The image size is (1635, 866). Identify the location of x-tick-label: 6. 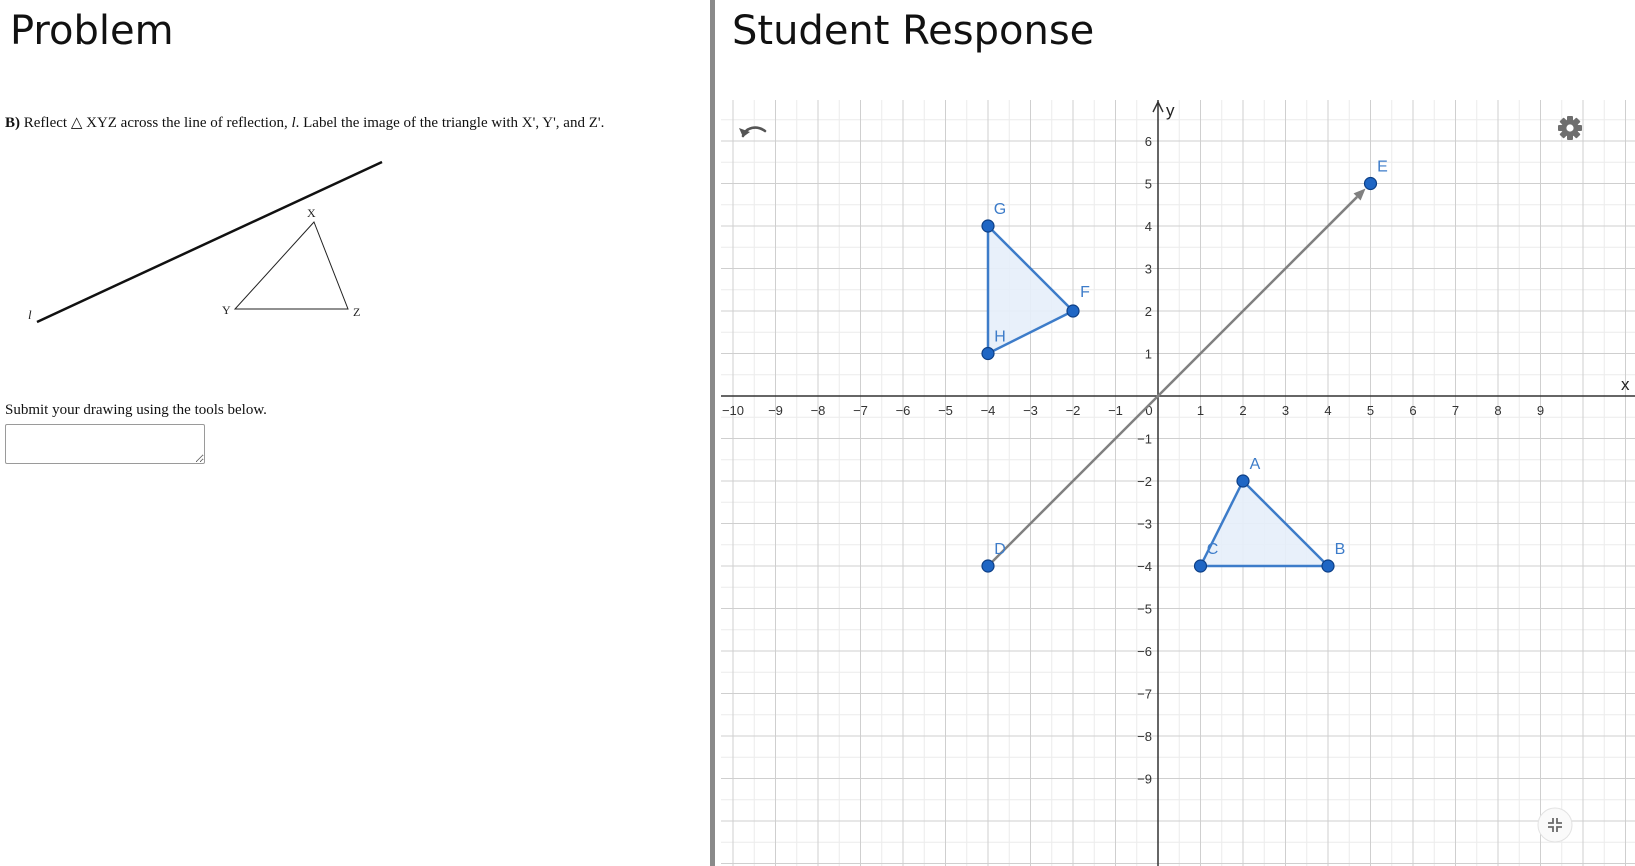
(1412, 410).